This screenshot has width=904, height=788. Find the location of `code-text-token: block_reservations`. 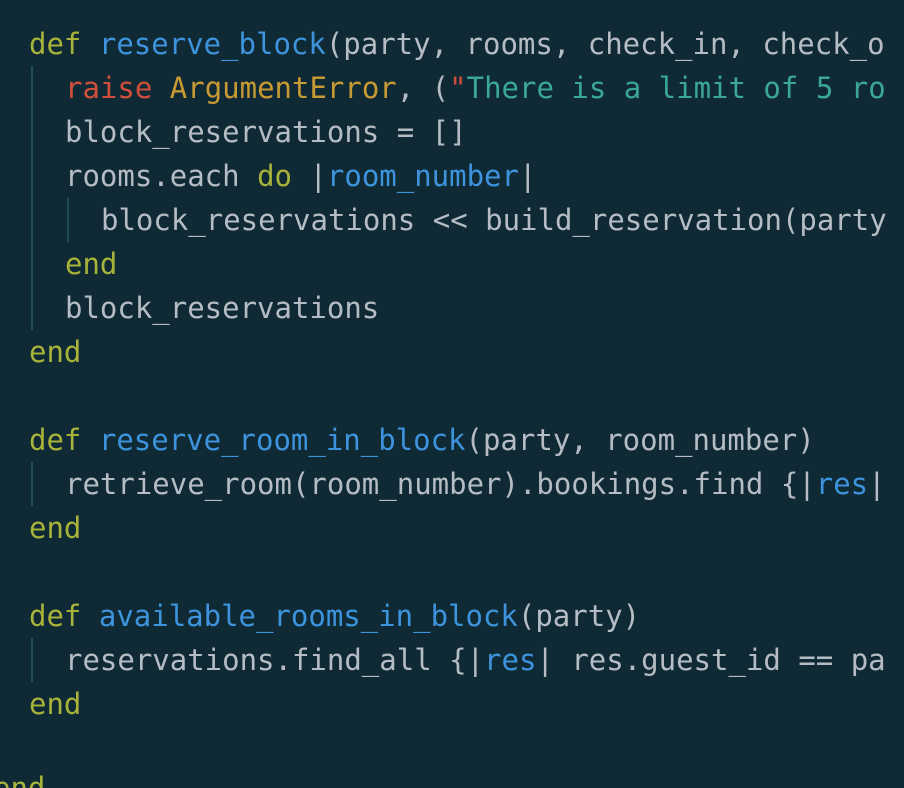

code-text-token: block_reservations is located at coordinates (222, 308).